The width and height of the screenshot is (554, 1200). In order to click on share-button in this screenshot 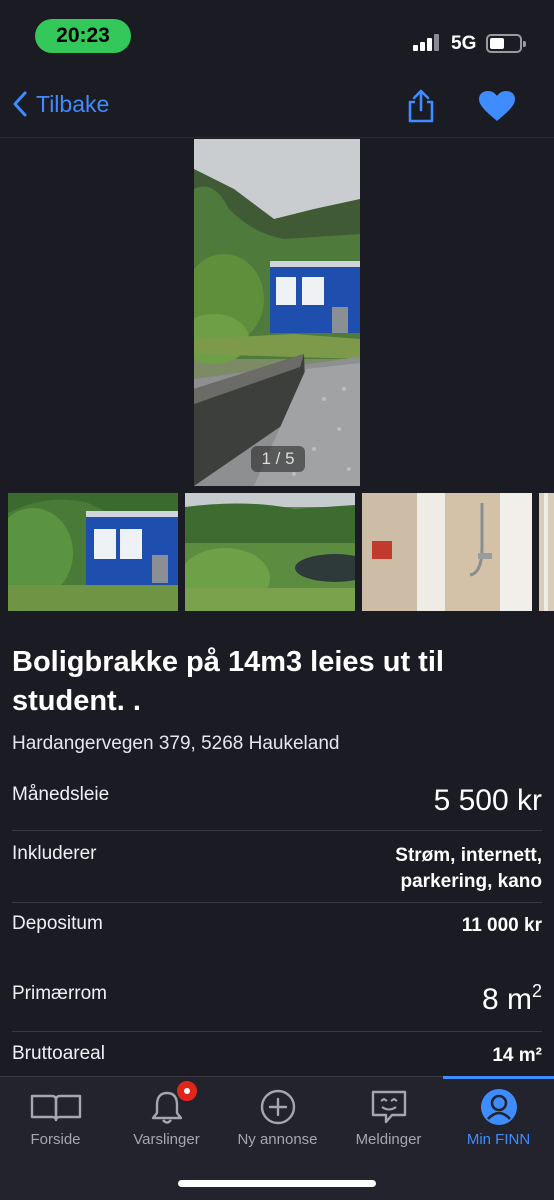, I will do `click(421, 108)`.